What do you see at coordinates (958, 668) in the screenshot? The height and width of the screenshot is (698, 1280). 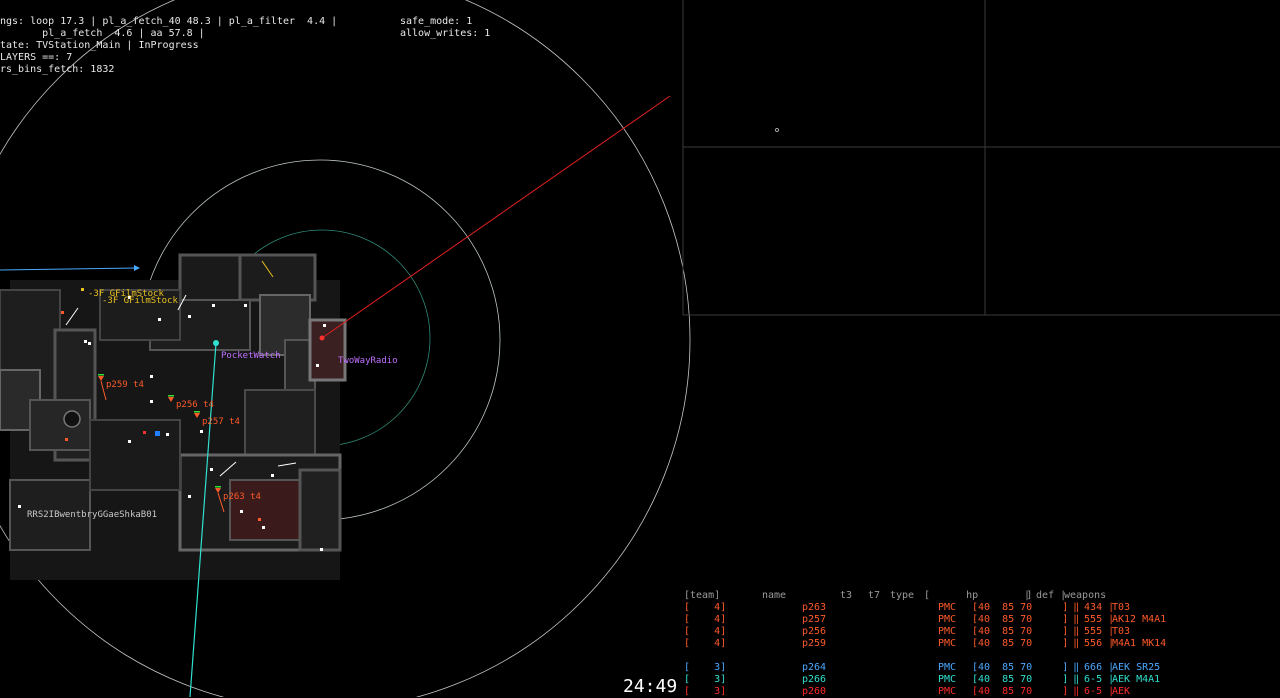 I see `table-row: [ 3] p264 PMC [40 85 70 ] | | 666 | AEK SR25` at bounding box center [958, 668].